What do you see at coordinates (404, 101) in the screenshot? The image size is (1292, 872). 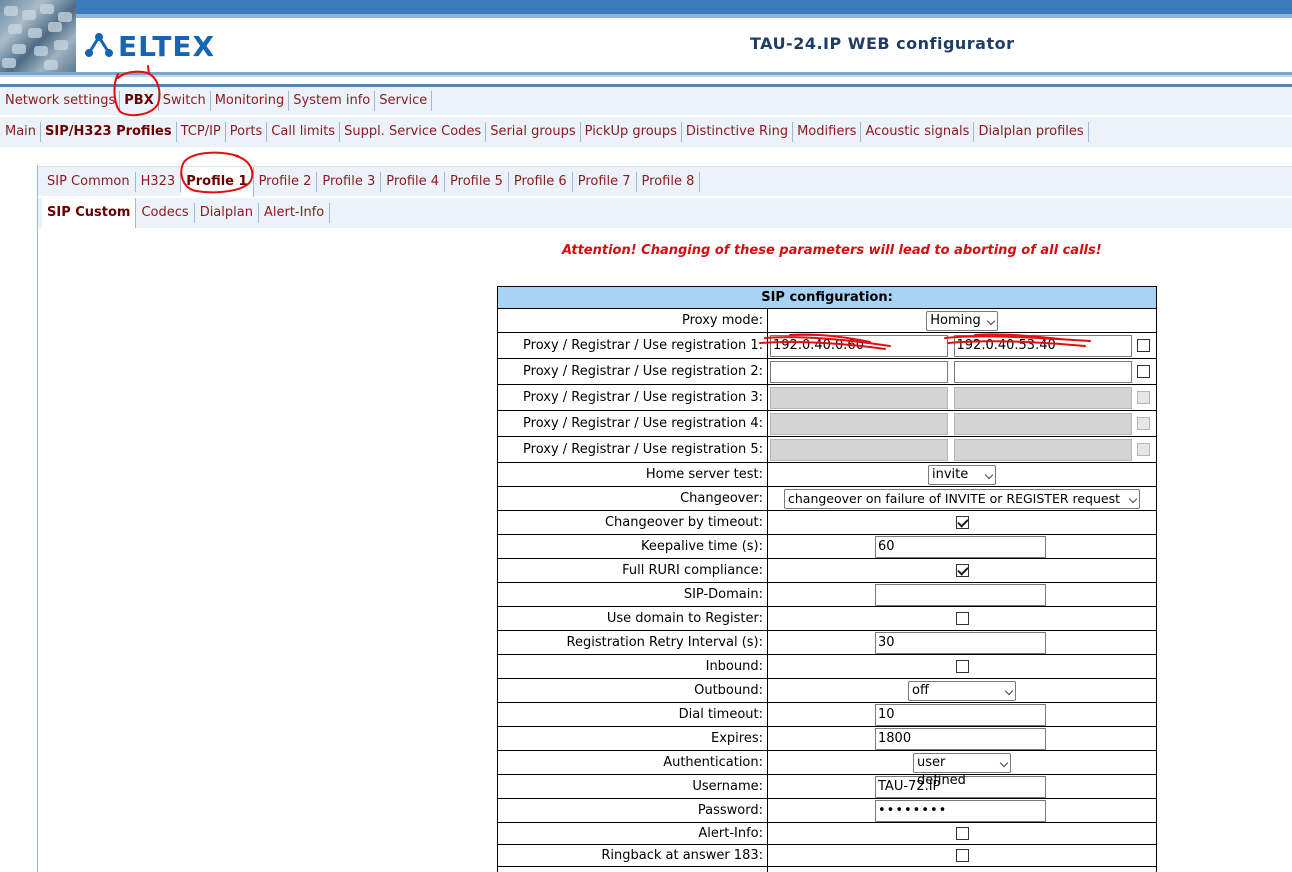 I see `menu-service: Service` at bounding box center [404, 101].